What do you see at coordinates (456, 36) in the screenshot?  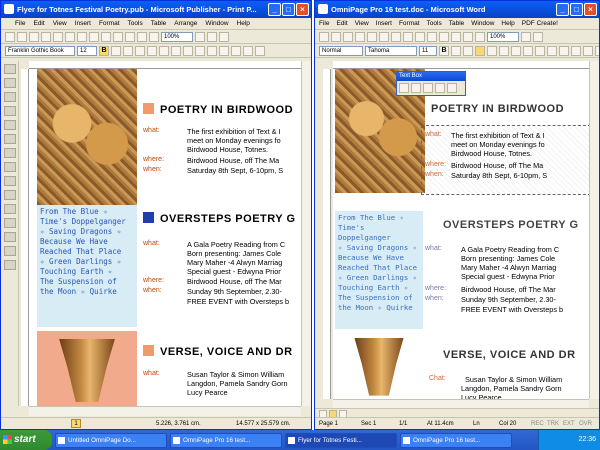 I see `table-icon` at bounding box center [456, 36].